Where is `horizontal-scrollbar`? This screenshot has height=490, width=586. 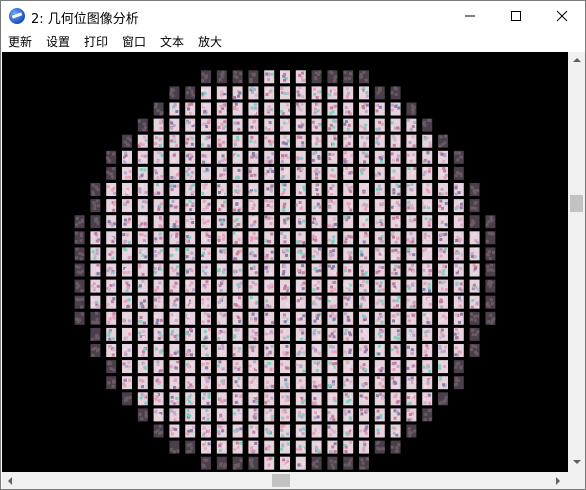
horizontal-scrollbar is located at coordinates (285, 480).